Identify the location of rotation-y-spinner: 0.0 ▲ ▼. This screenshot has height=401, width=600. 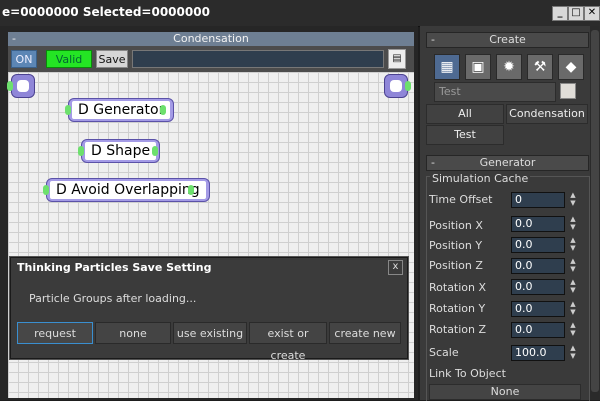
(545, 309).